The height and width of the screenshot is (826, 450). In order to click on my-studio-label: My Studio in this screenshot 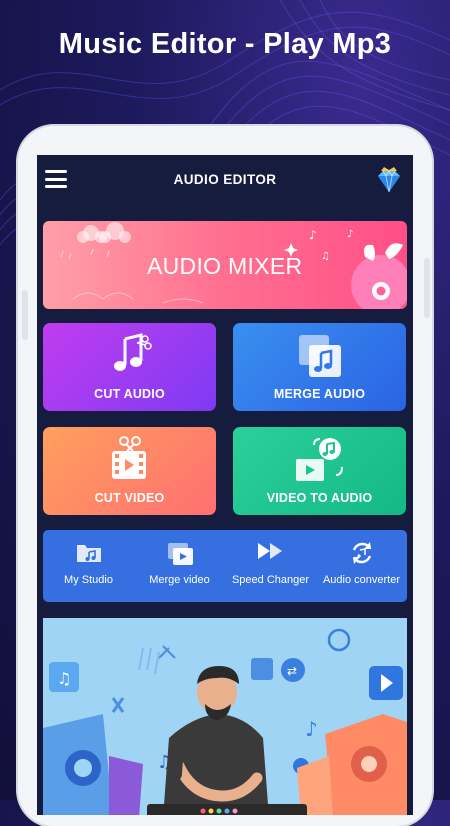, I will do `click(88, 580)`.